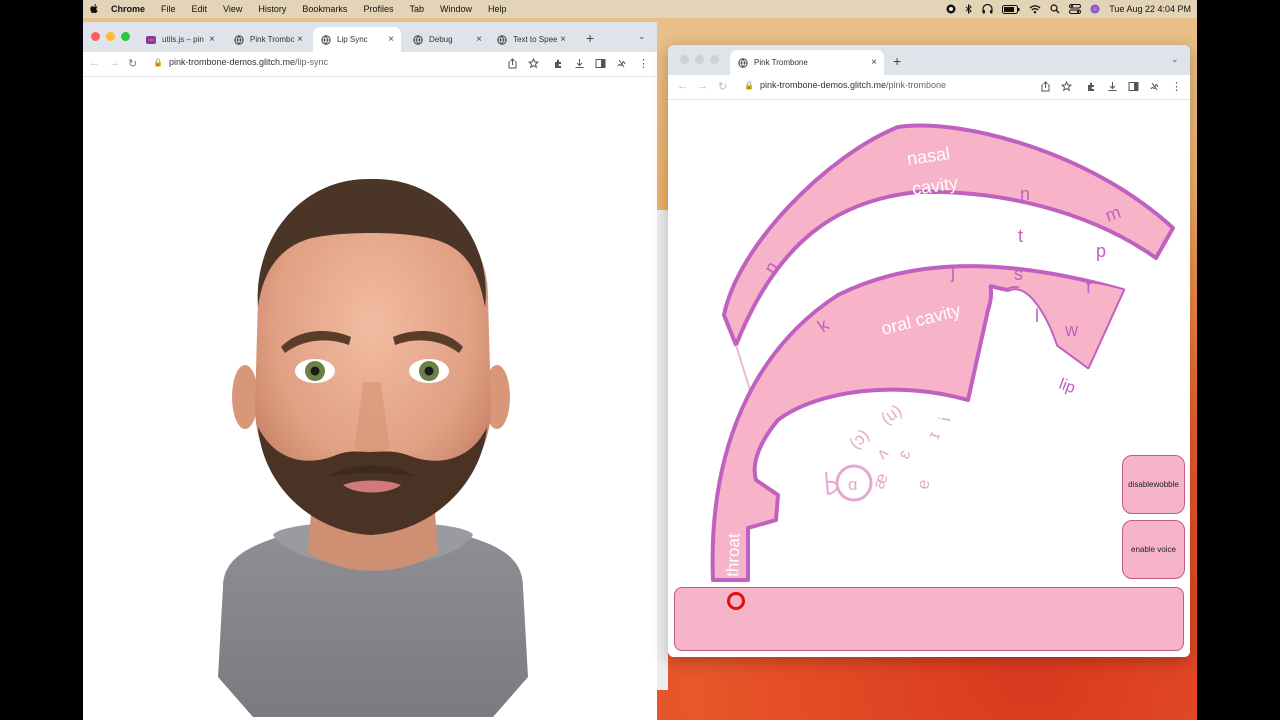 The height and width of the screenshot is (720, 1280). What do you see at coordinates (852, 484) in the screenshot?
I see `vowel-a: ɑ` at bounding box center [852, 484].